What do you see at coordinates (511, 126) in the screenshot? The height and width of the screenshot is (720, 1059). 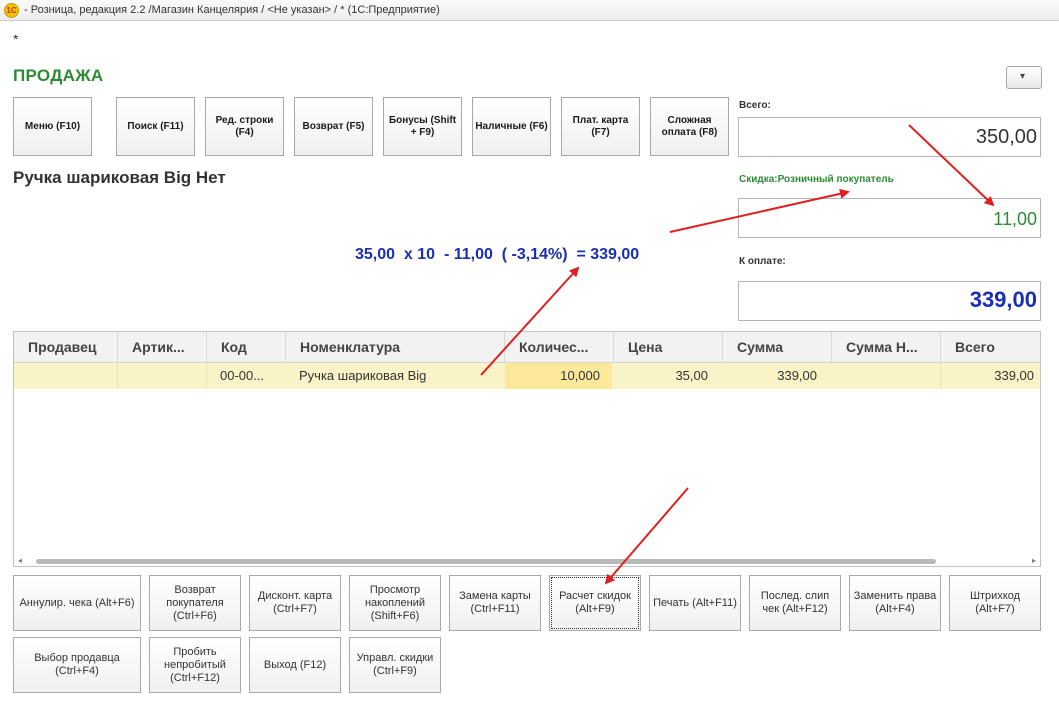 I see `cash-payment-button: Наличные (F6)` at bounding box center [511, 126].